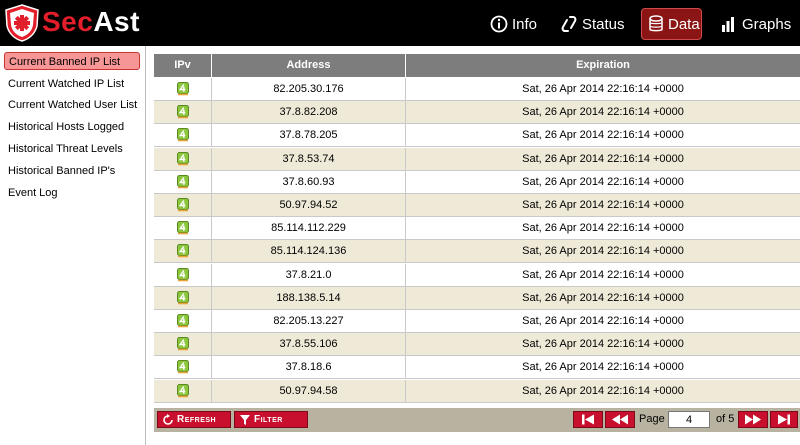  I want to click on previous-page-button, so click(620, 419).